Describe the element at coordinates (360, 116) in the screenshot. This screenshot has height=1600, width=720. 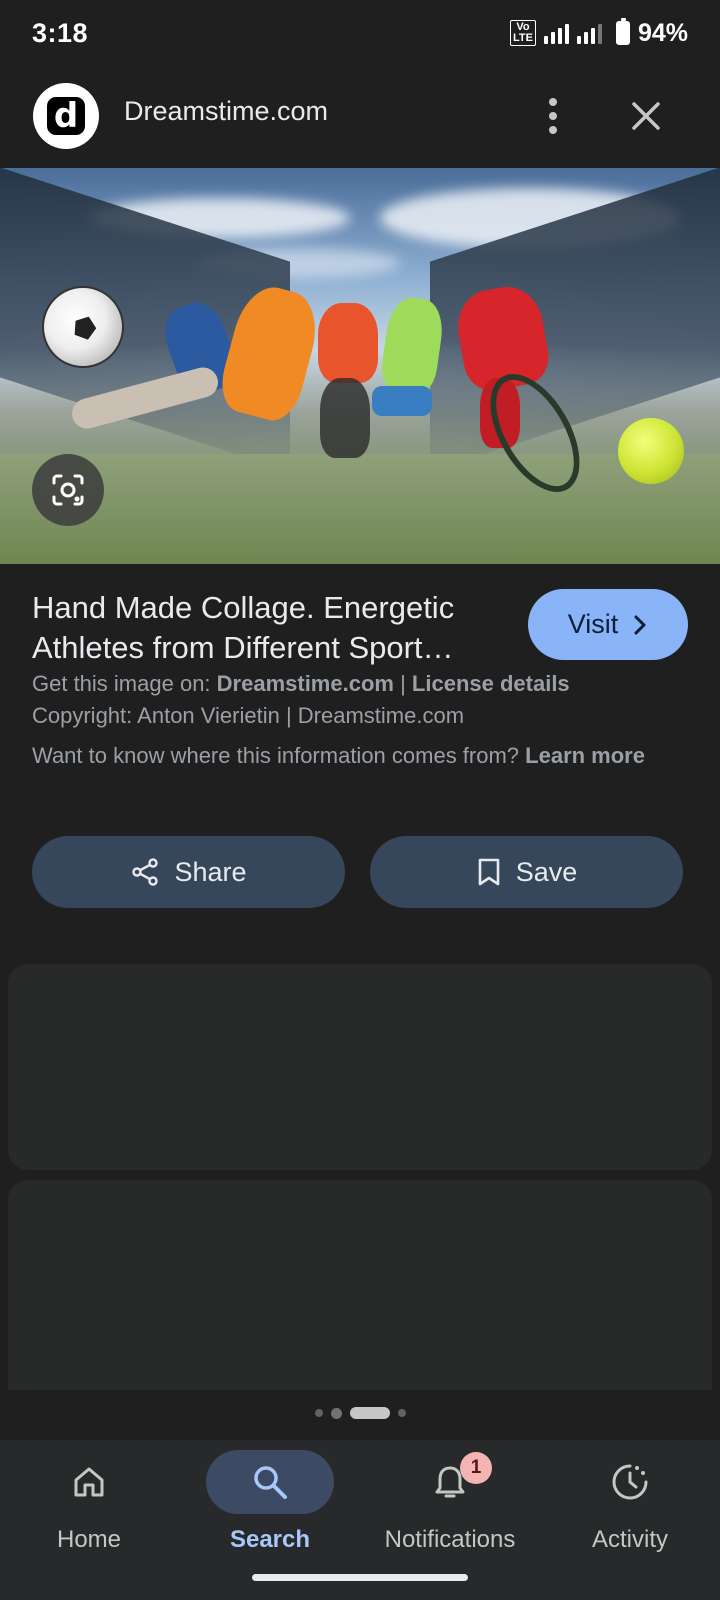
I see `source-header: d Dreamstime.com` at that location.